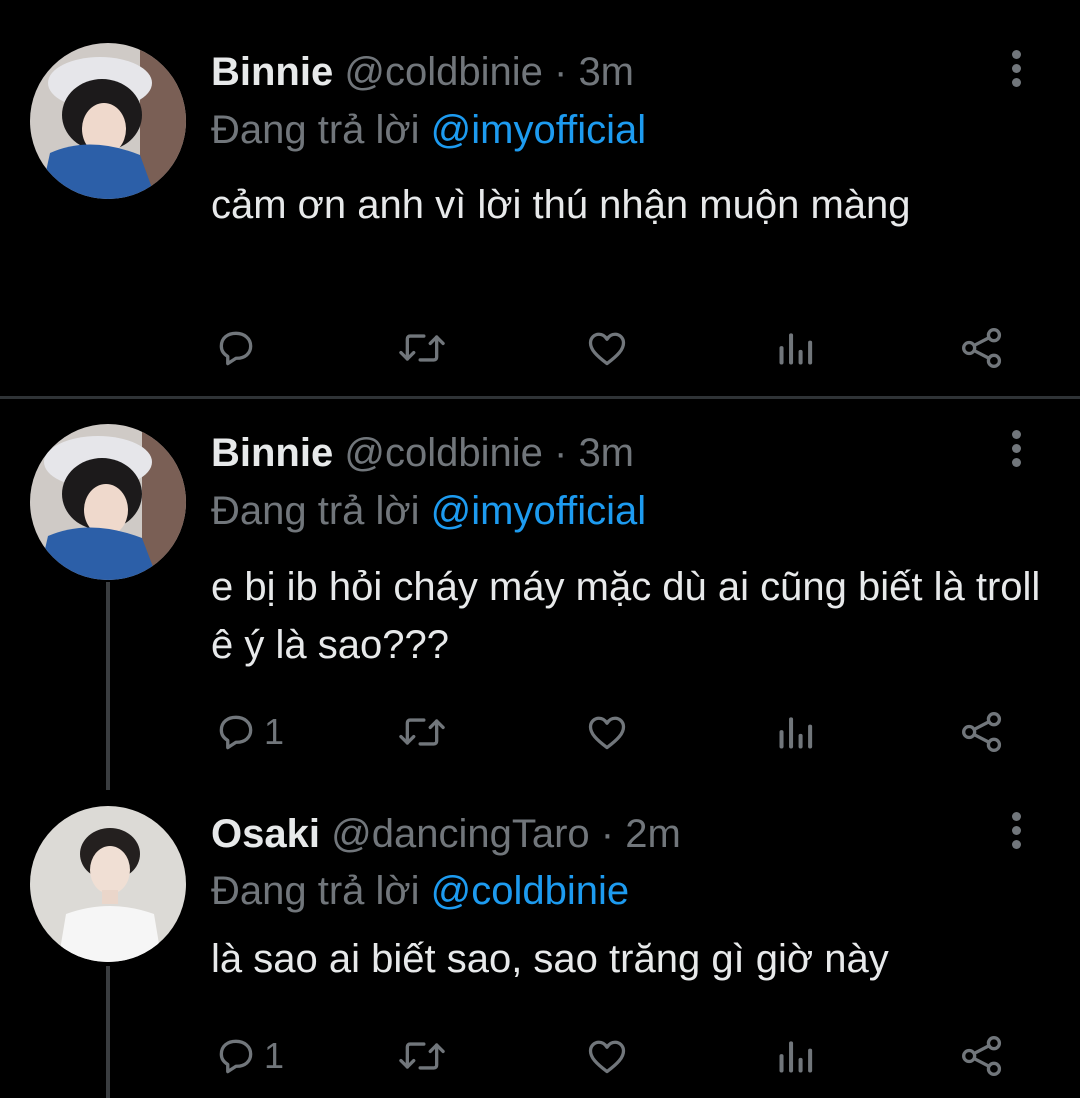 This screenshot has height=1098, width=1080. I want to click on tweet-text: là sao ai biết sao, sao trăng gì giờ này, so click(550, 959).